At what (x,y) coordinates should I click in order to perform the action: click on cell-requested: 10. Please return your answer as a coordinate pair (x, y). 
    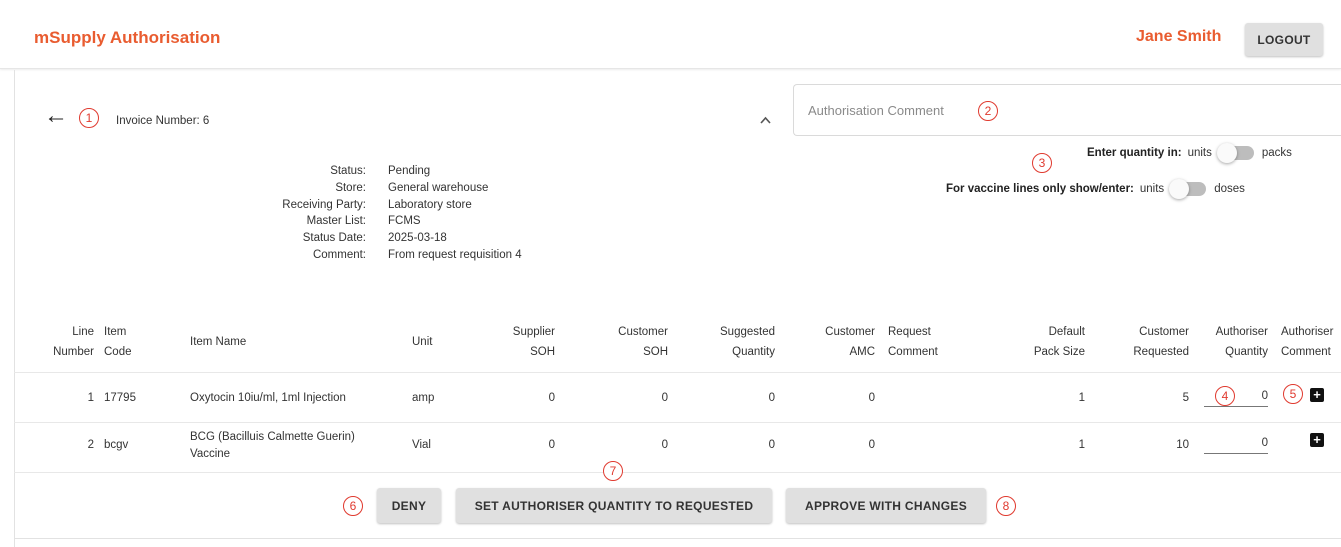
    Looking at the image, I should click on (1182, 445).